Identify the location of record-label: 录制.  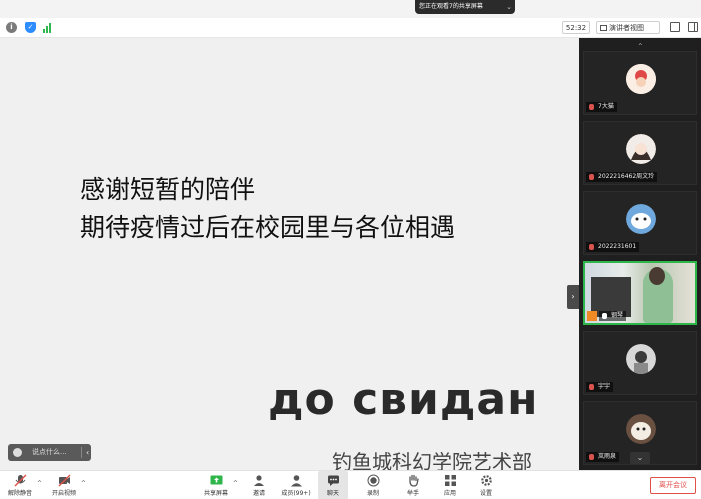
(372, 493).